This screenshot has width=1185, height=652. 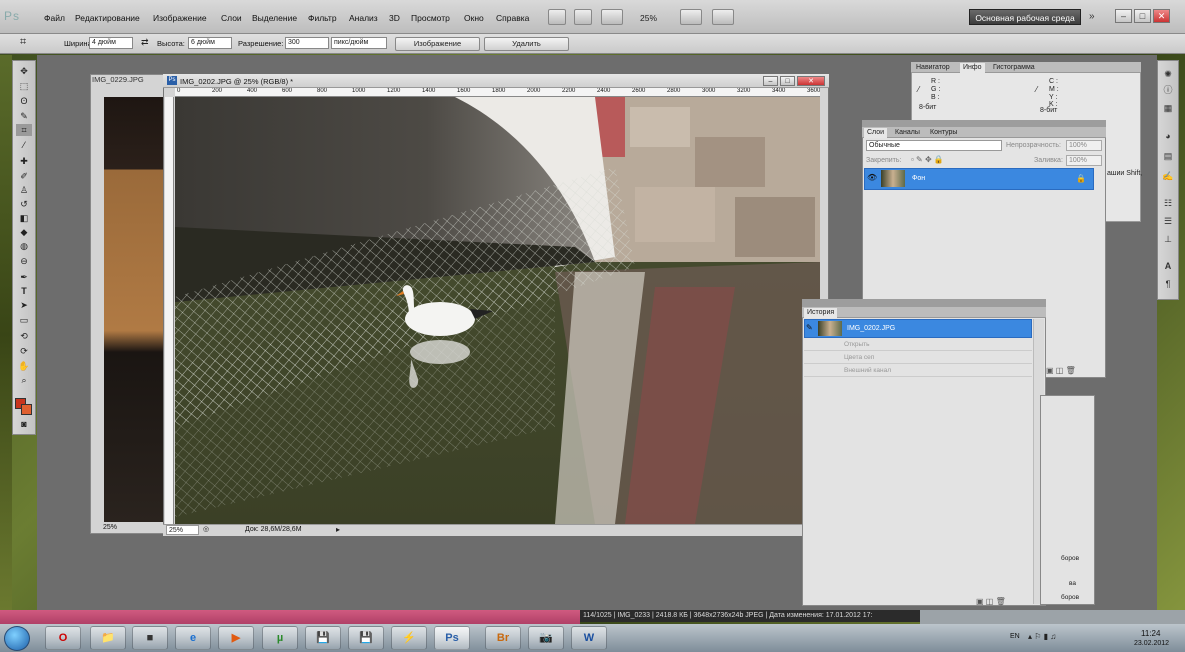 What do you see at coordinates (24, 246) in the screenshot?
I see `blur-tool-icon: ◍` at bounding box center [24, 246].